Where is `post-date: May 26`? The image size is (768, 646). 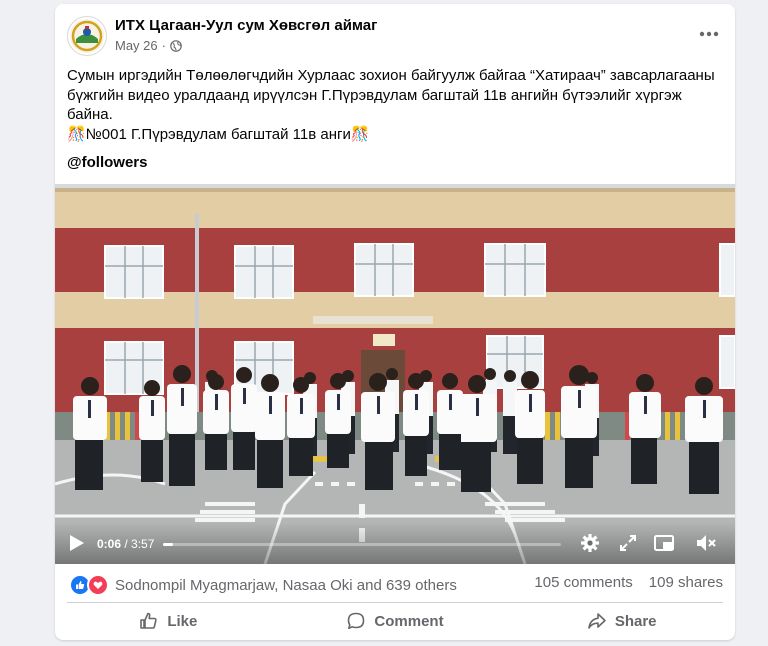 post-date: May 26 is located at coordinates (136, 45).